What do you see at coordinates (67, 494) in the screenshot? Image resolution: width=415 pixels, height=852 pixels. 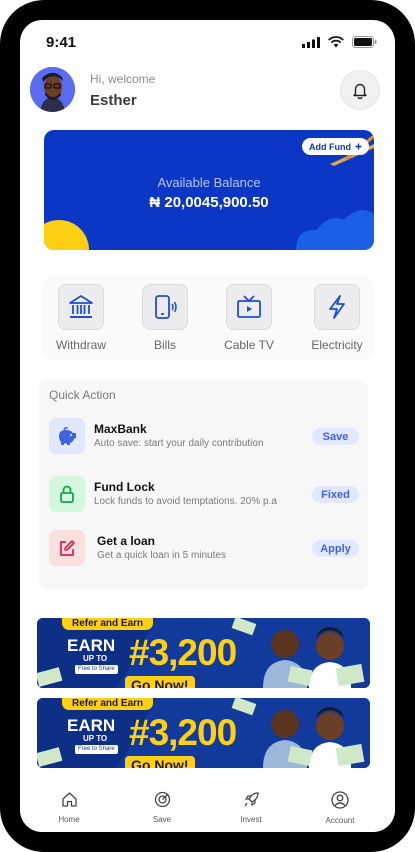 I see `lock-icon` at bounding box center [67, 494].